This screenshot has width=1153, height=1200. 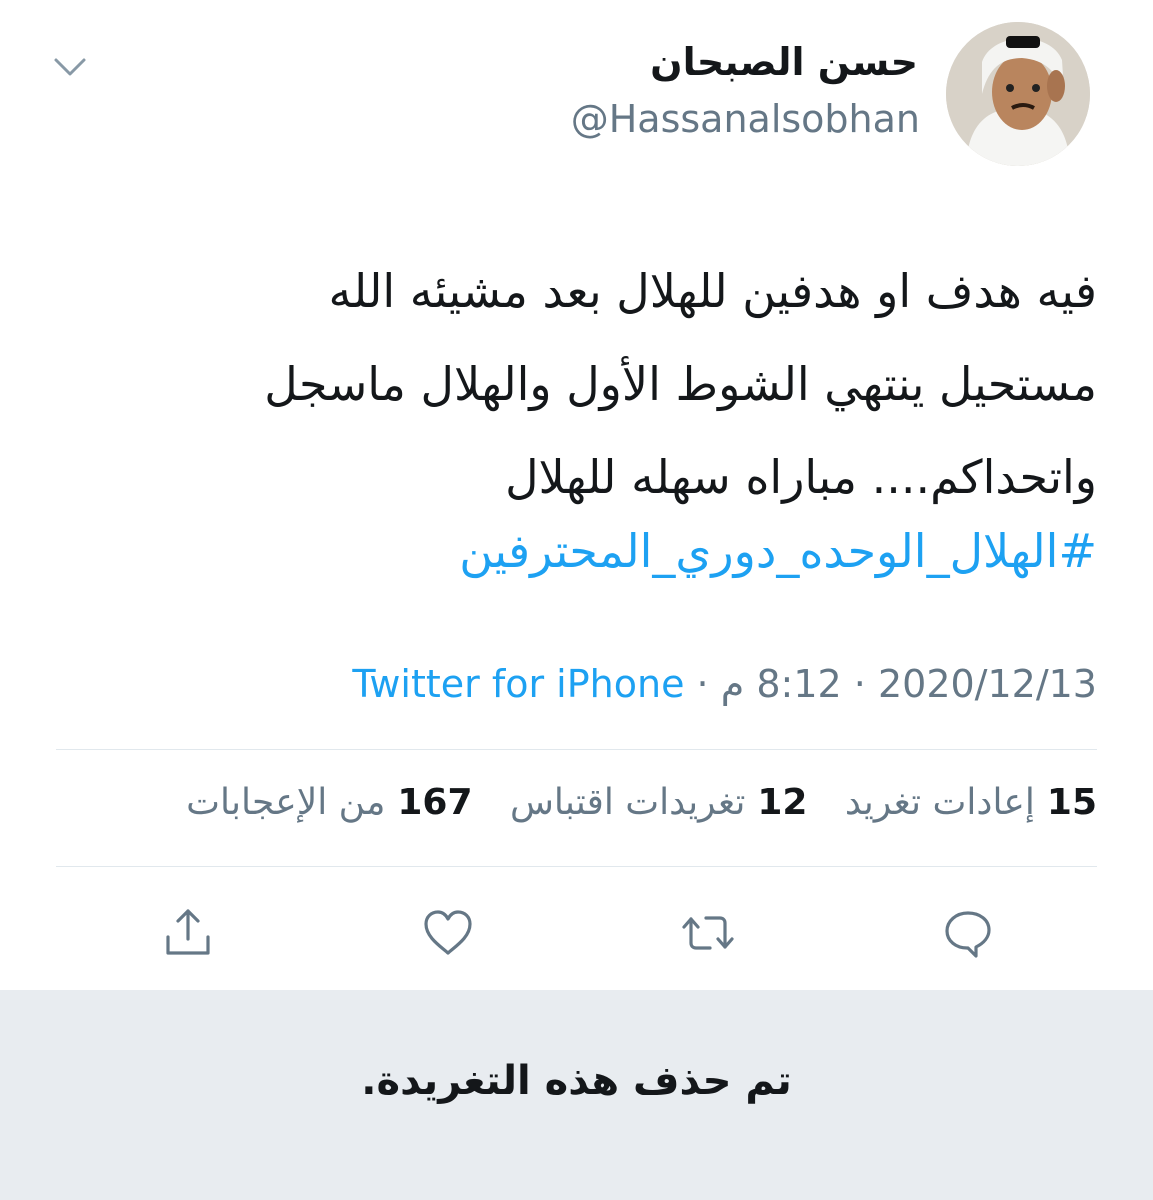 What do you see at coordinates (448, 933) in the screenshot?
I see `like-icon` at bounding box center [448, 933].